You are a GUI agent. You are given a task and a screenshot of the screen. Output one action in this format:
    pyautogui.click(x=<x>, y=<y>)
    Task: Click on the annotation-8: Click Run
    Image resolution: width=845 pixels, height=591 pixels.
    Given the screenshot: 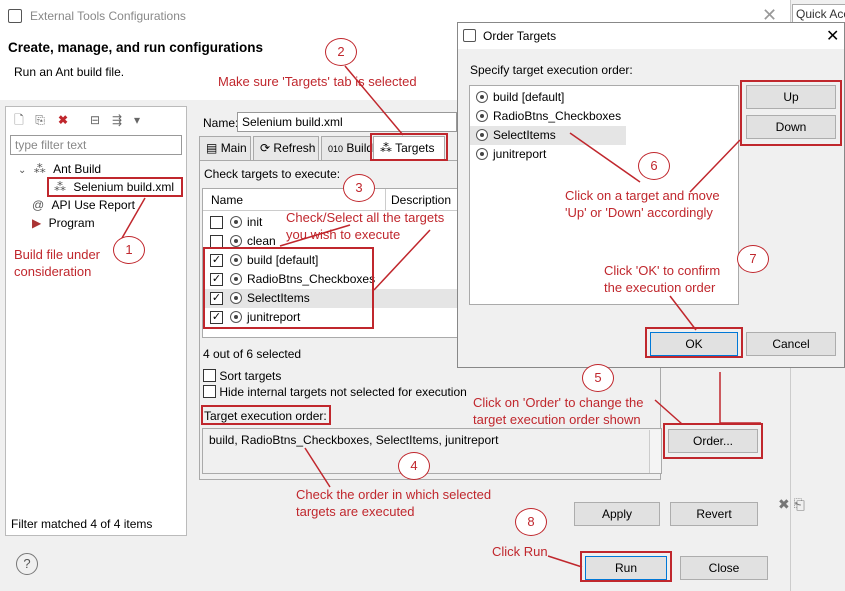 What is the action you would take?
    pyautogui.click(x=520, y=551)
    